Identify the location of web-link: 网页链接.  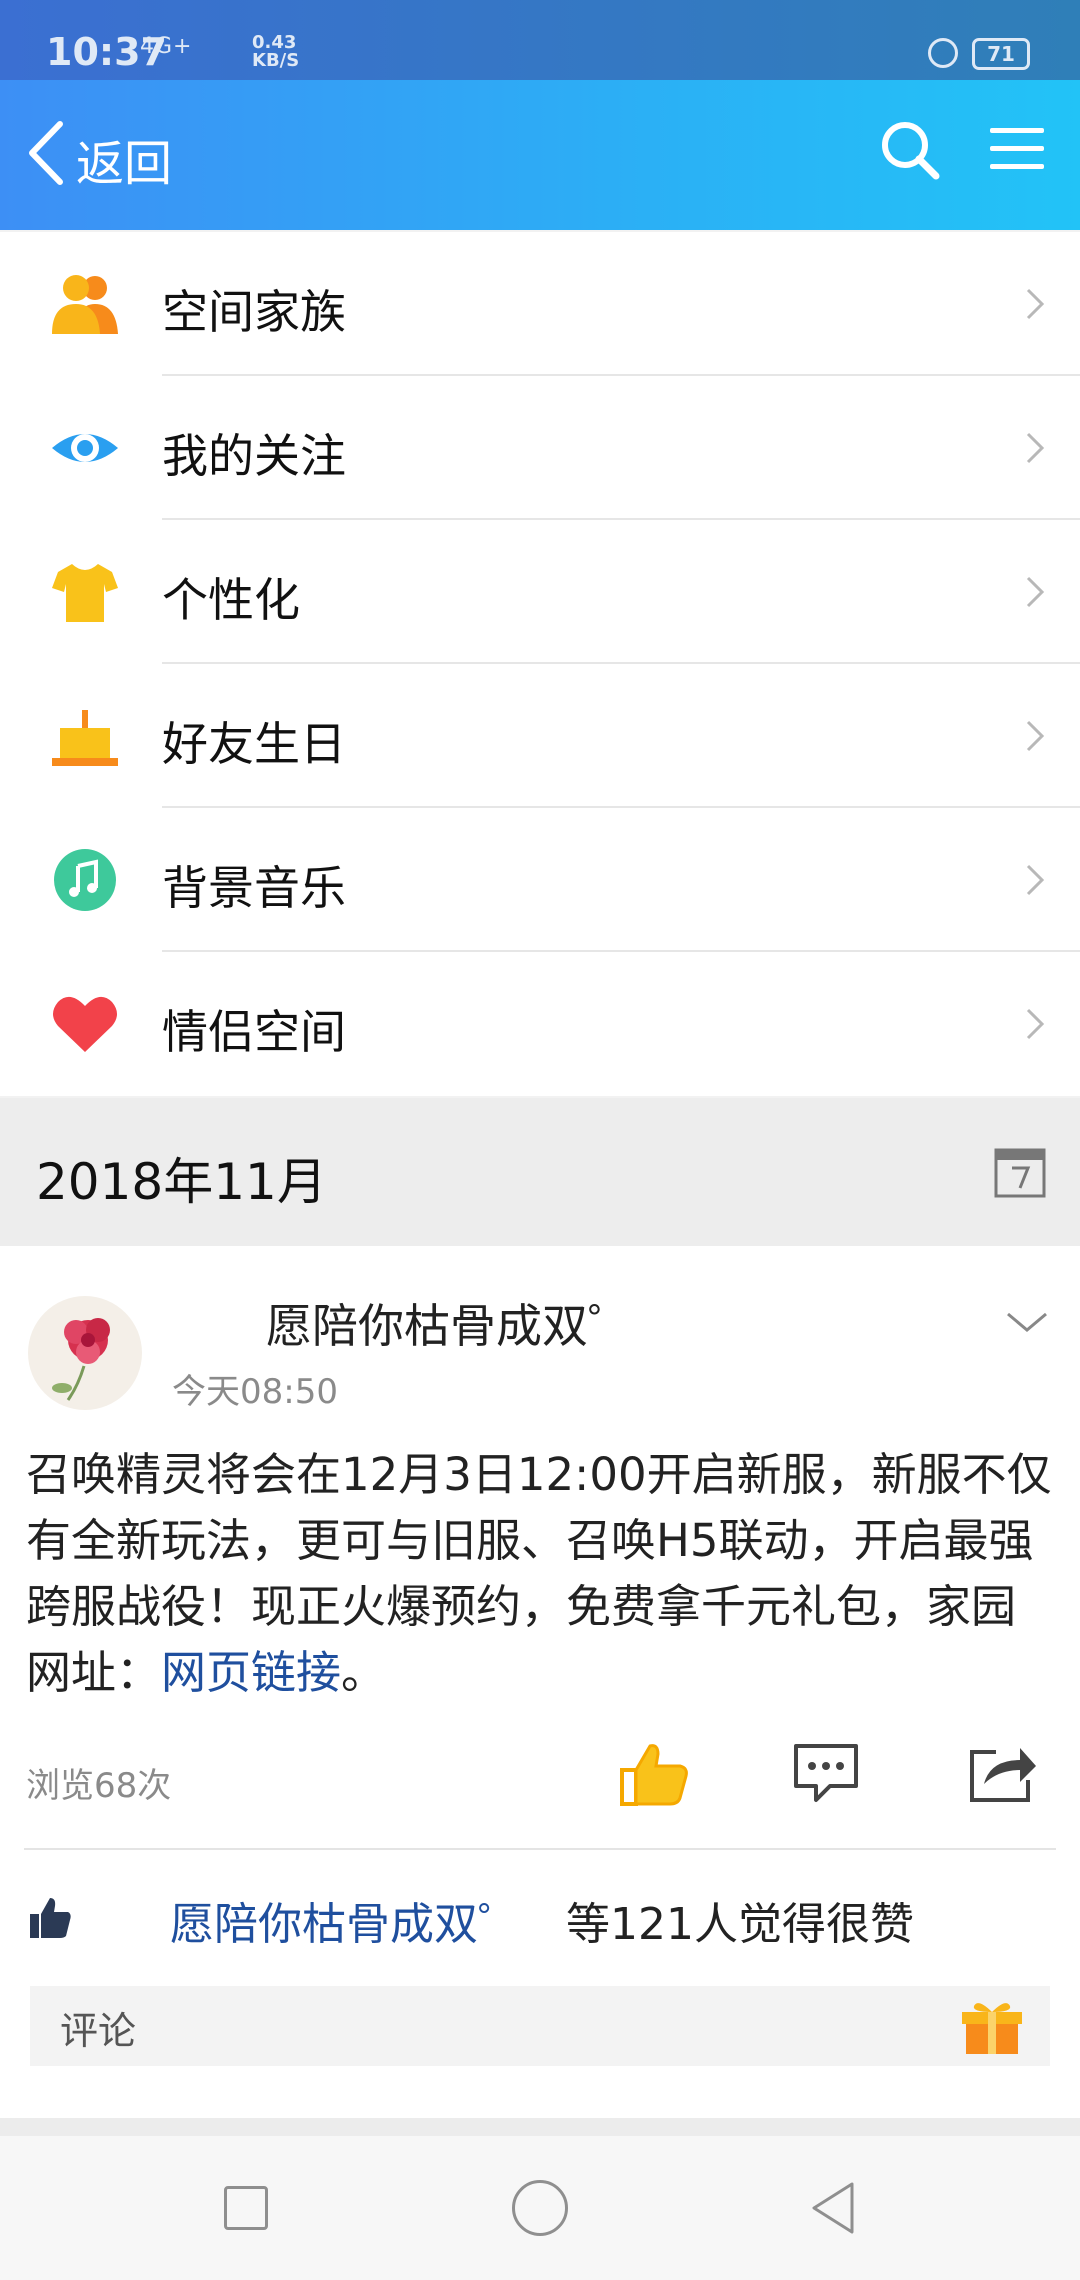
(251, 1672).